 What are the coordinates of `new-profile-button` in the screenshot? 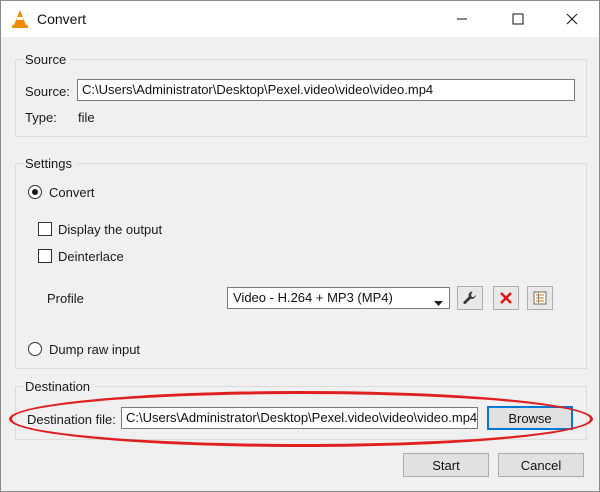 It's located at (540, 298).